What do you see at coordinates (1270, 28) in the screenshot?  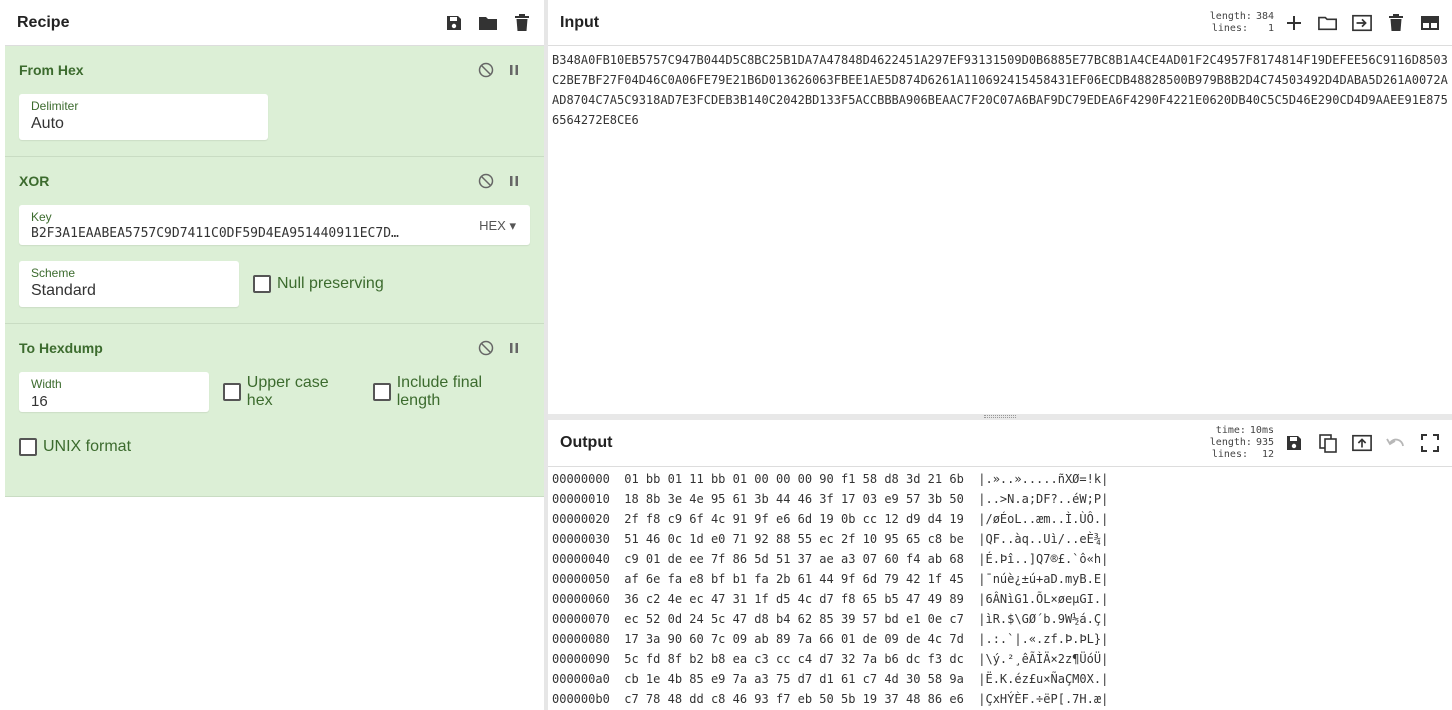 I see `input-lines: 1` at bounding box center [1270, 28].